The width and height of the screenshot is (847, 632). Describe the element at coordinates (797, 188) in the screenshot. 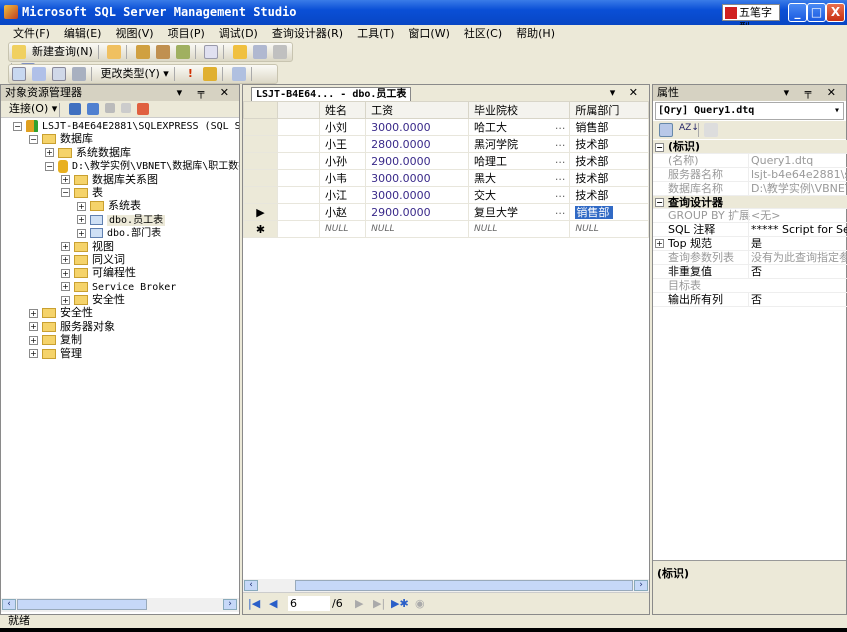

I see `property-value: D:\教学实例\VBNET\数据库` at that location.